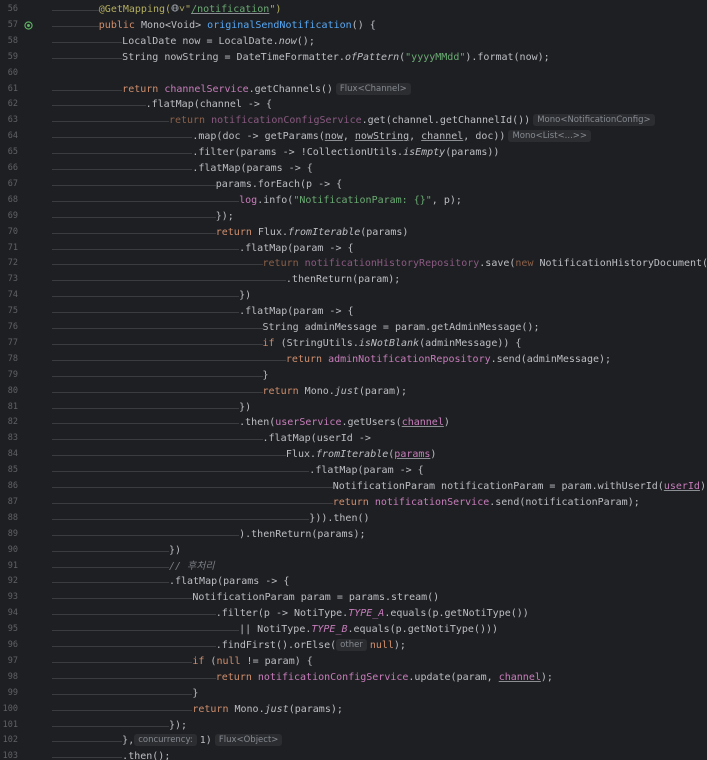  I want to click on code-line: 69});, so click(353, 217).